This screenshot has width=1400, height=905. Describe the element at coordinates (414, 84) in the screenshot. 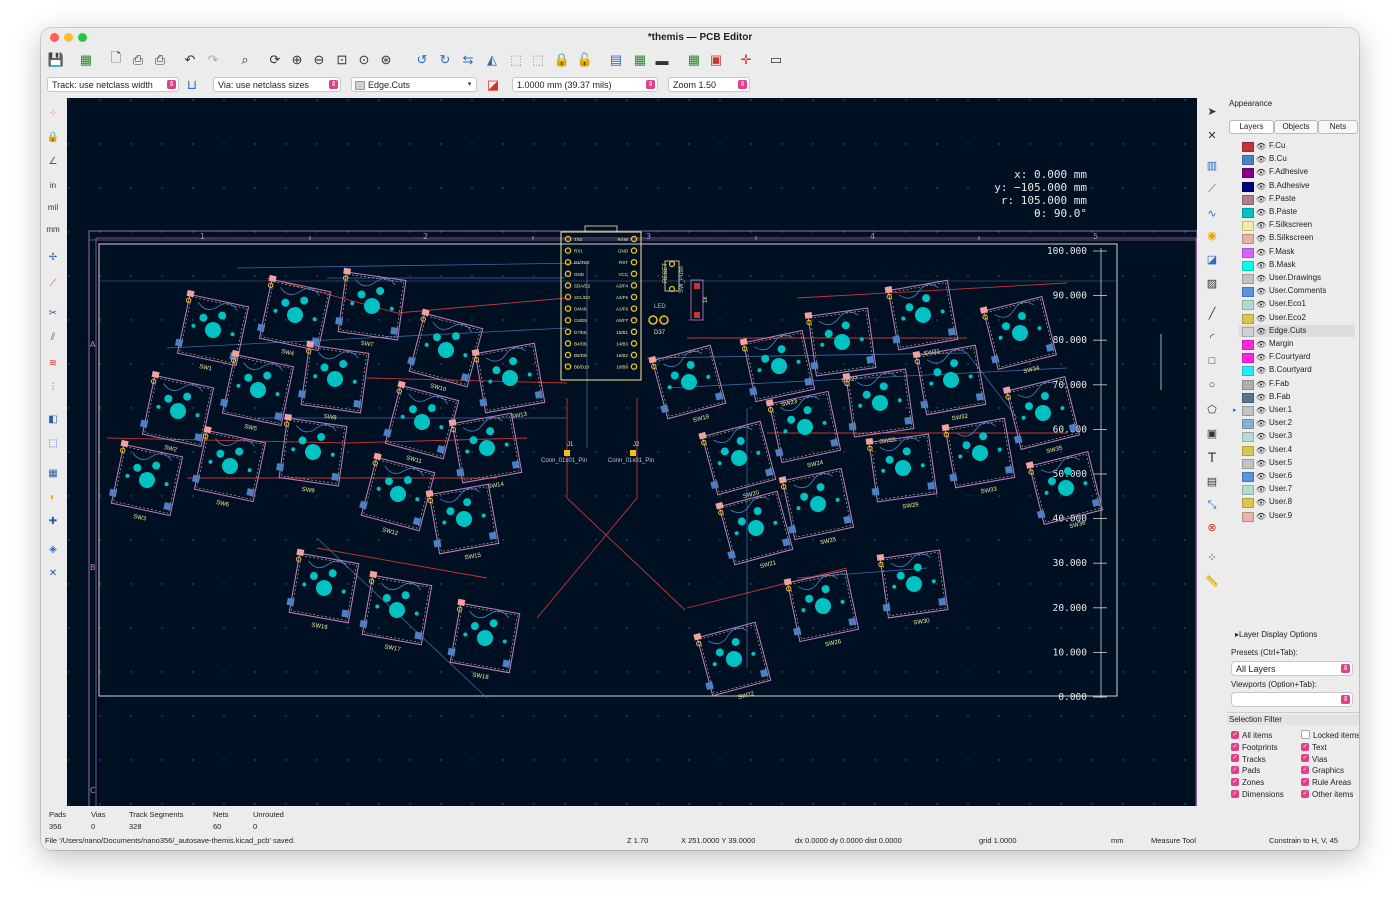

I see `layer-select: Edge.Cuts ▾` at that location.